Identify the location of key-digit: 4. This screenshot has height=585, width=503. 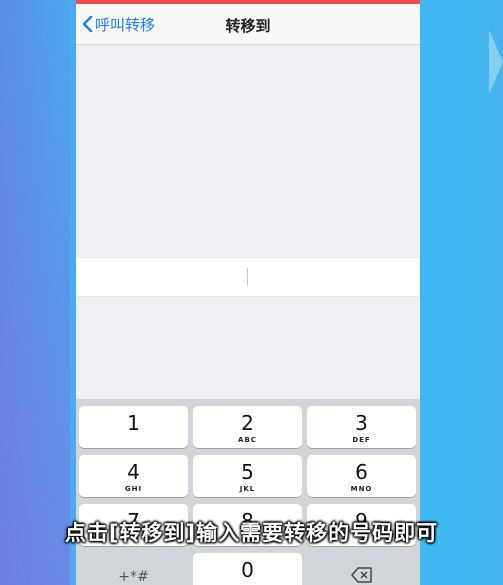
(133, 472).